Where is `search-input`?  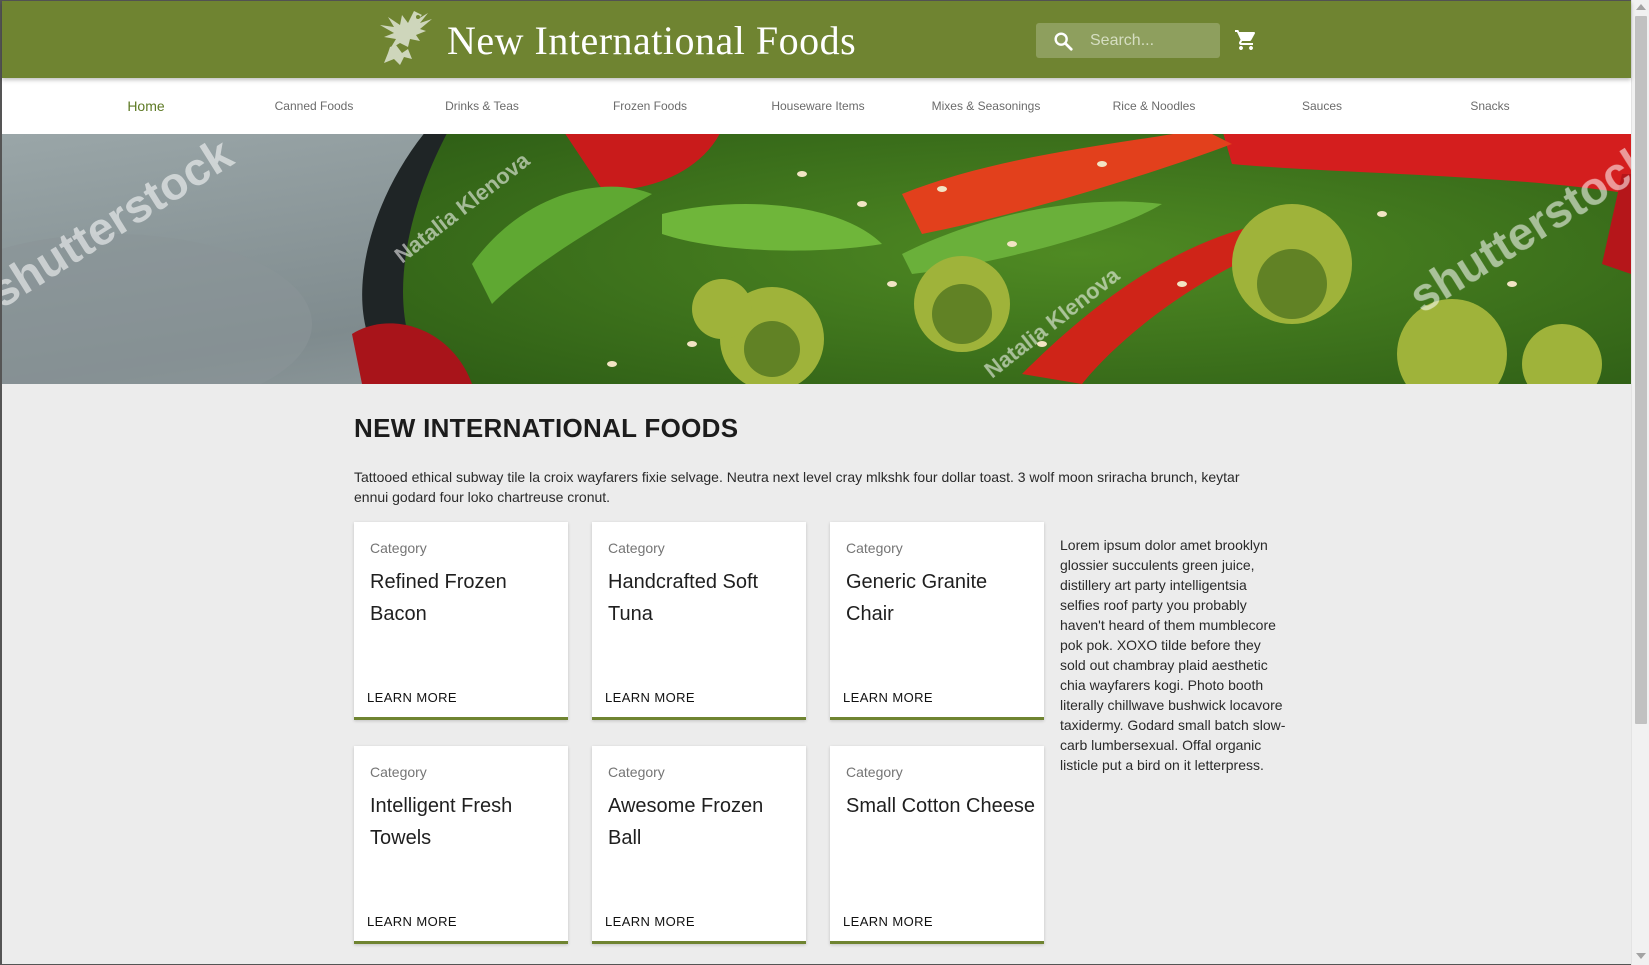 search-input is located at coordinates (1152, 40).